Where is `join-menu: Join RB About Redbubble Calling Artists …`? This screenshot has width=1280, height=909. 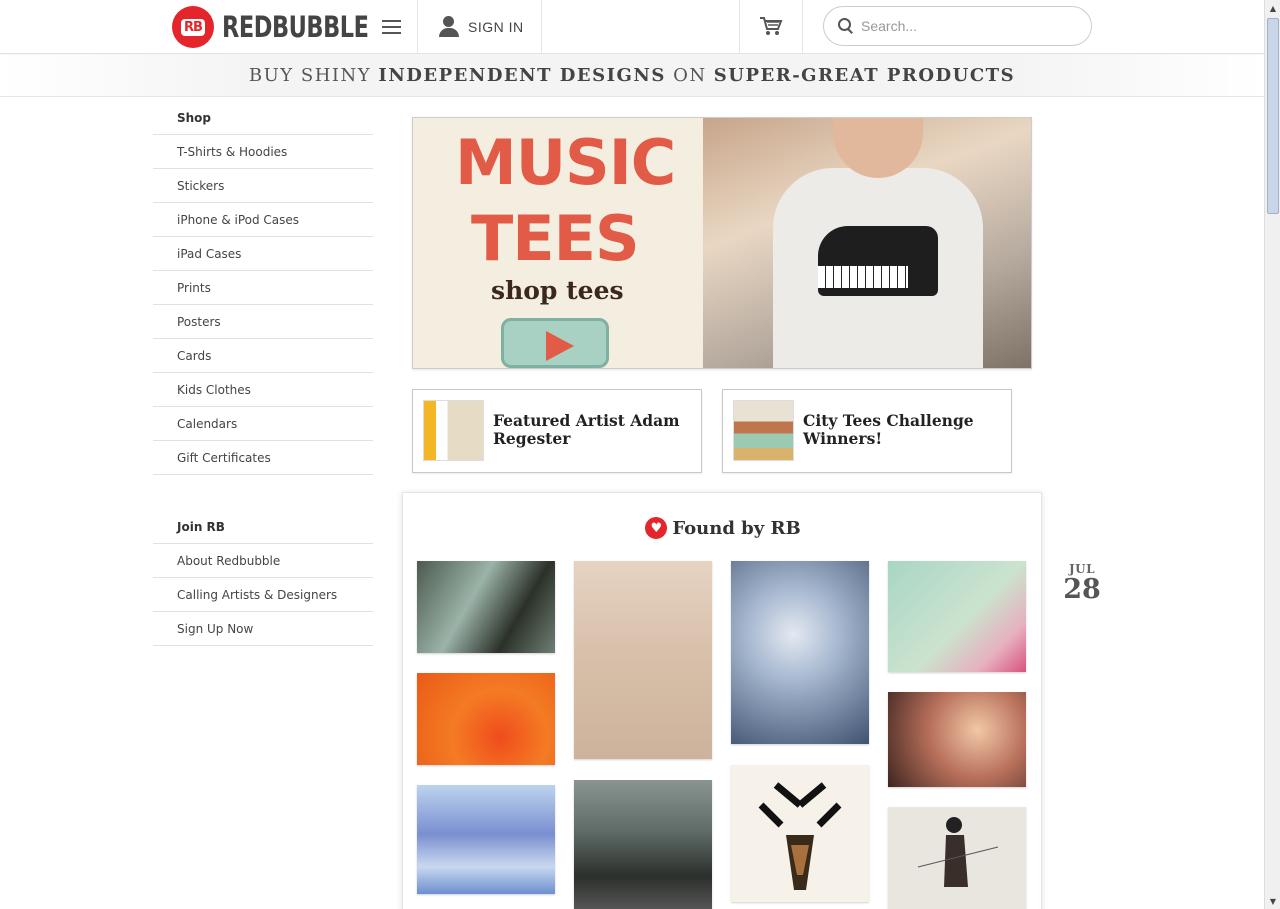 join-menu: Join RB About Redbubble Calling Artists … is located at coordinates (263, 578).